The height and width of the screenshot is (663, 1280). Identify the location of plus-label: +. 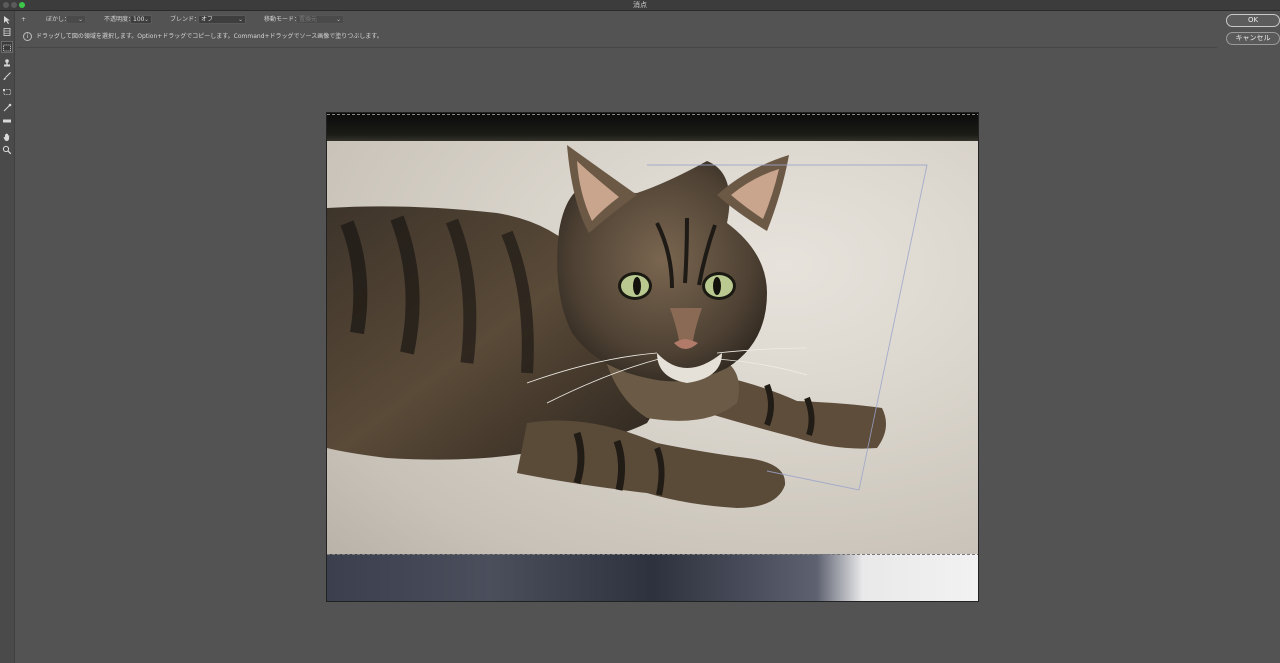
(24, 19).